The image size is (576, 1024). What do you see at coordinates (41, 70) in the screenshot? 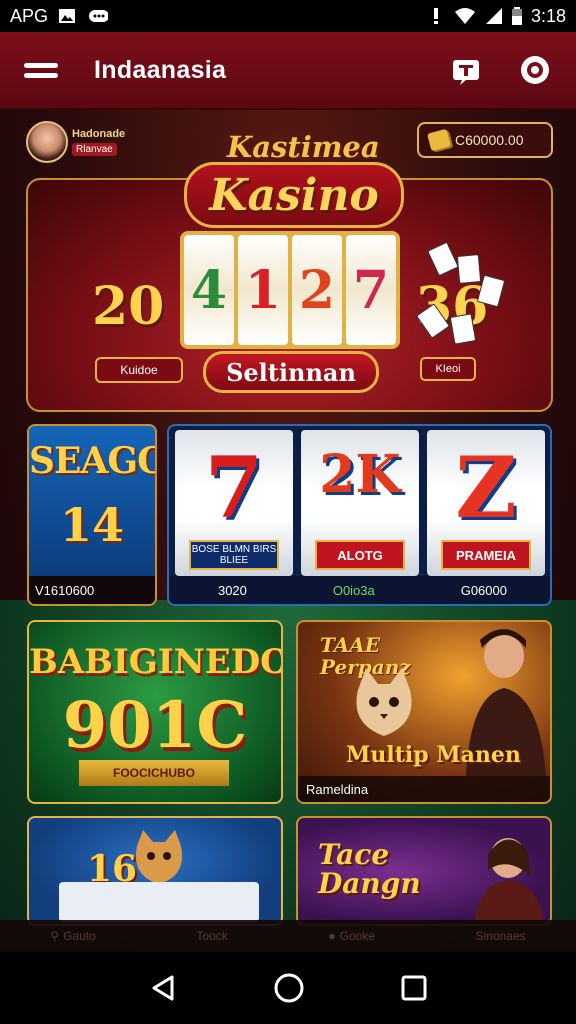
I see `menu-icon` at bounding box center [41, 70].